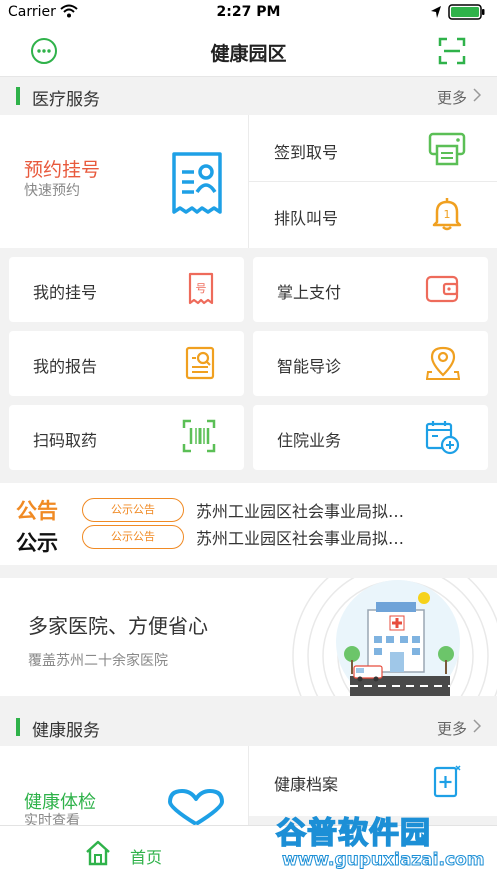 This screenshot has height=884, width=497. What do you see at coordinates (309, 366) in the screenshot?
I see `service-label: 智能导诊` at bounding box center [309, 366].